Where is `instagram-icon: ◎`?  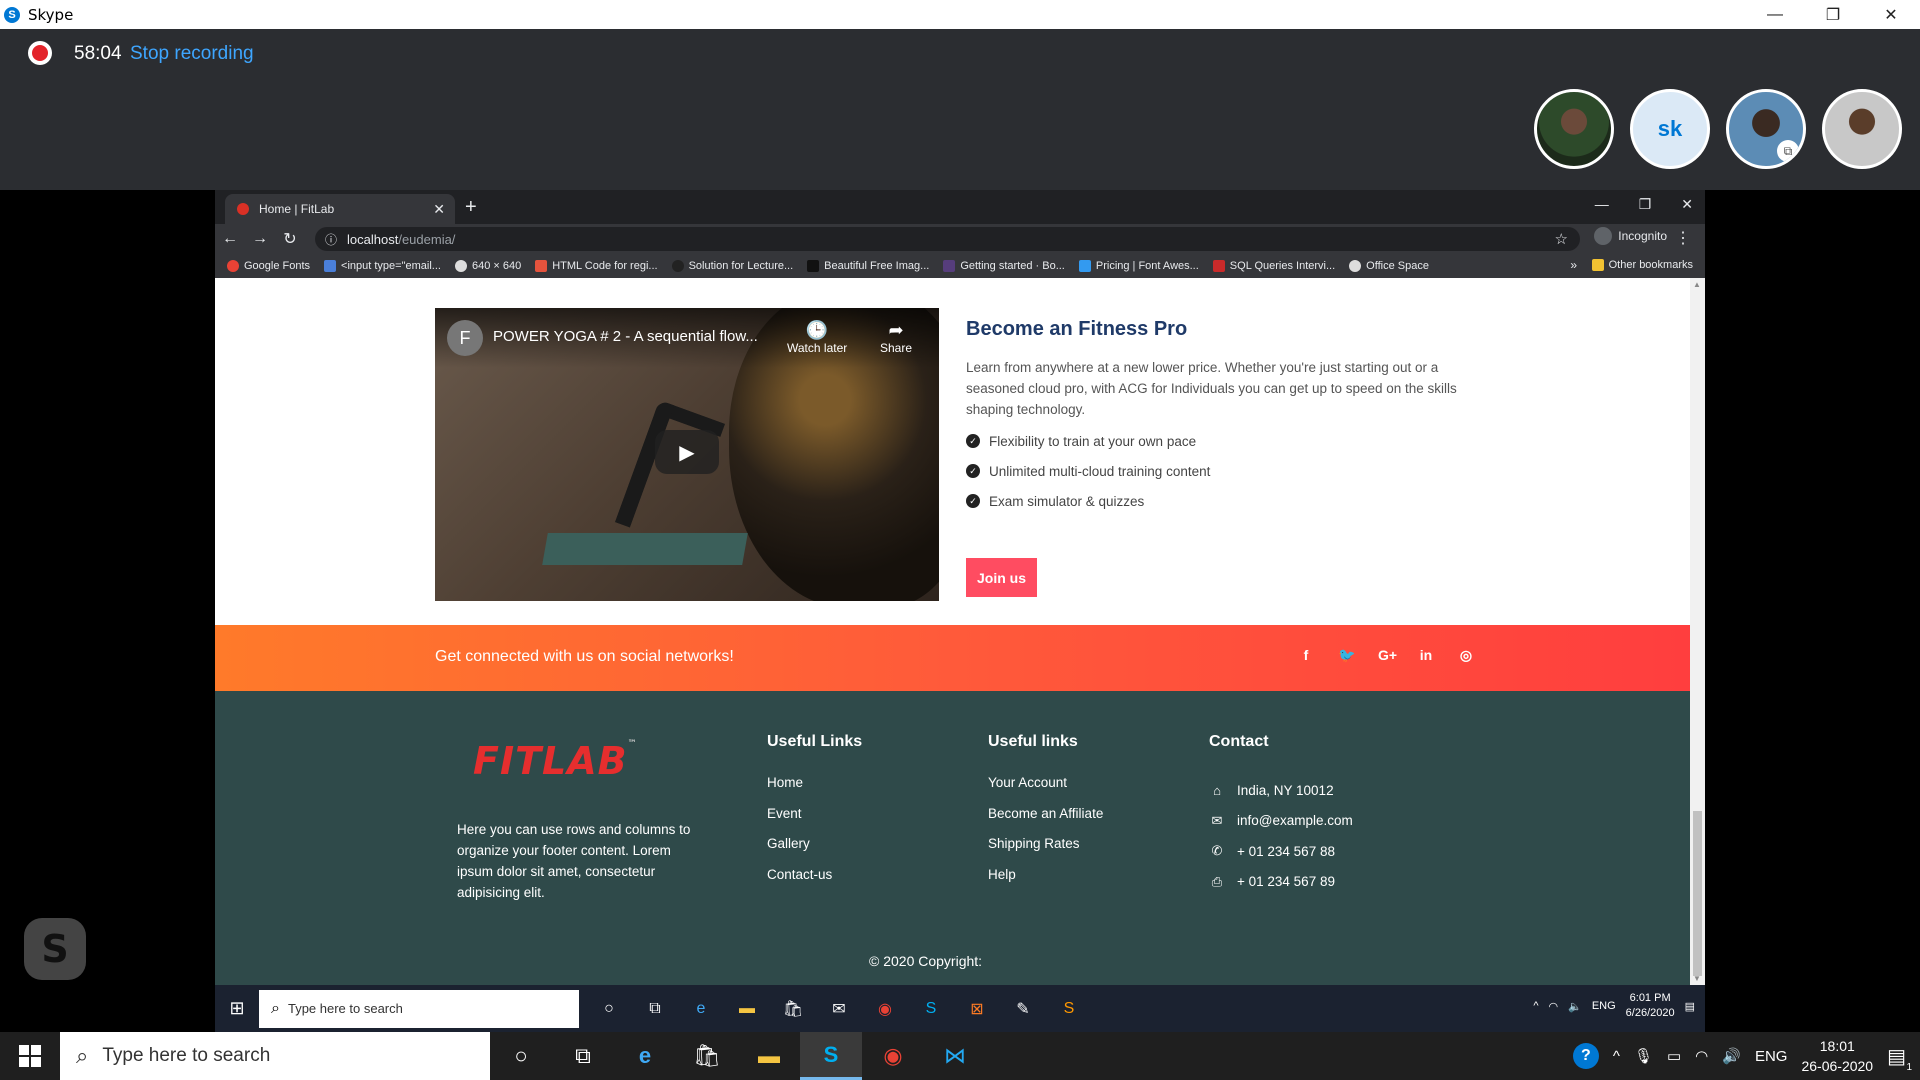
instagram-icon: ◎ is located at coordinates (1466, 655).